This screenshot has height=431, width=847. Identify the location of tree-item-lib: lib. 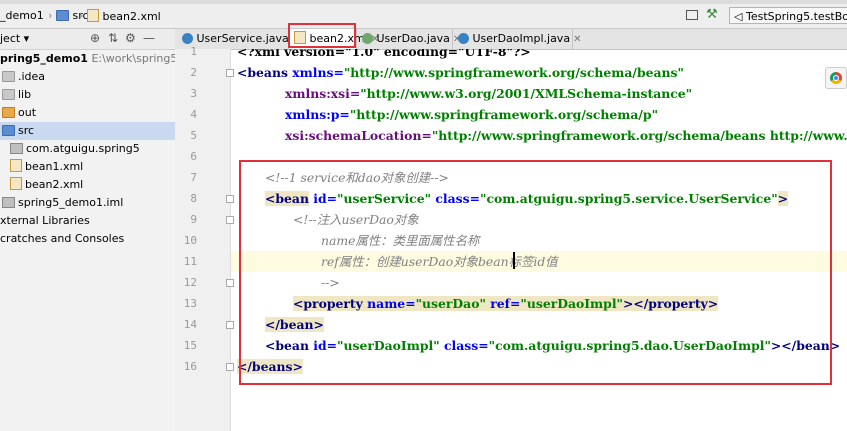
(16, 95).